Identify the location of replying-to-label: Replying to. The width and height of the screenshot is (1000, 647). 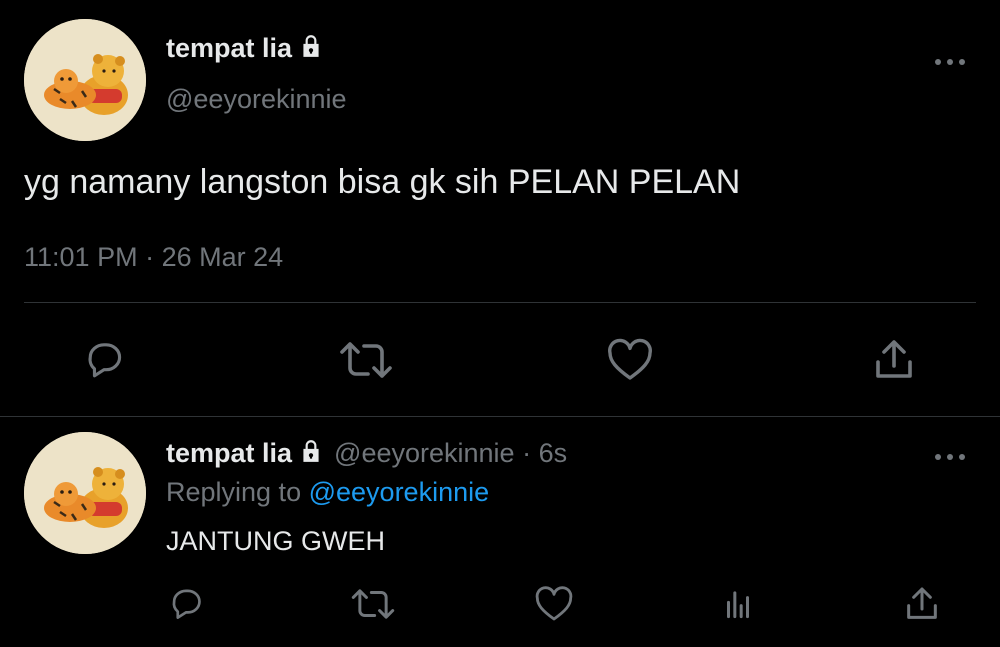
(234, 492).